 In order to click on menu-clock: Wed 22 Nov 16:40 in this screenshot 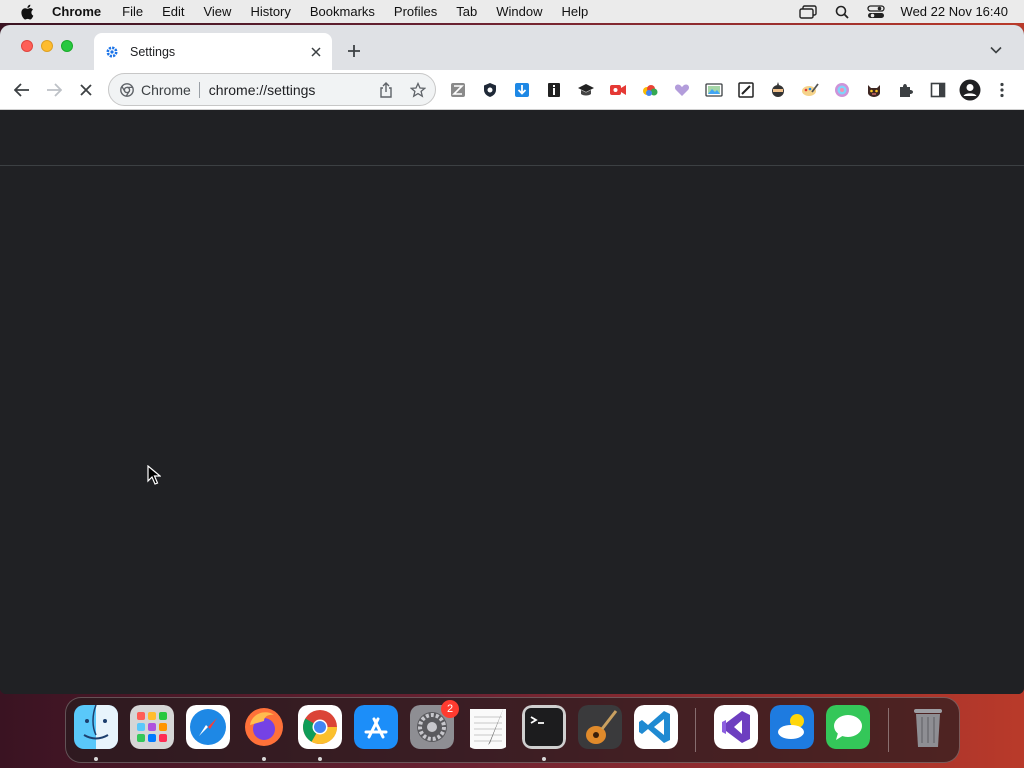, I will do `click(954, 11)`.